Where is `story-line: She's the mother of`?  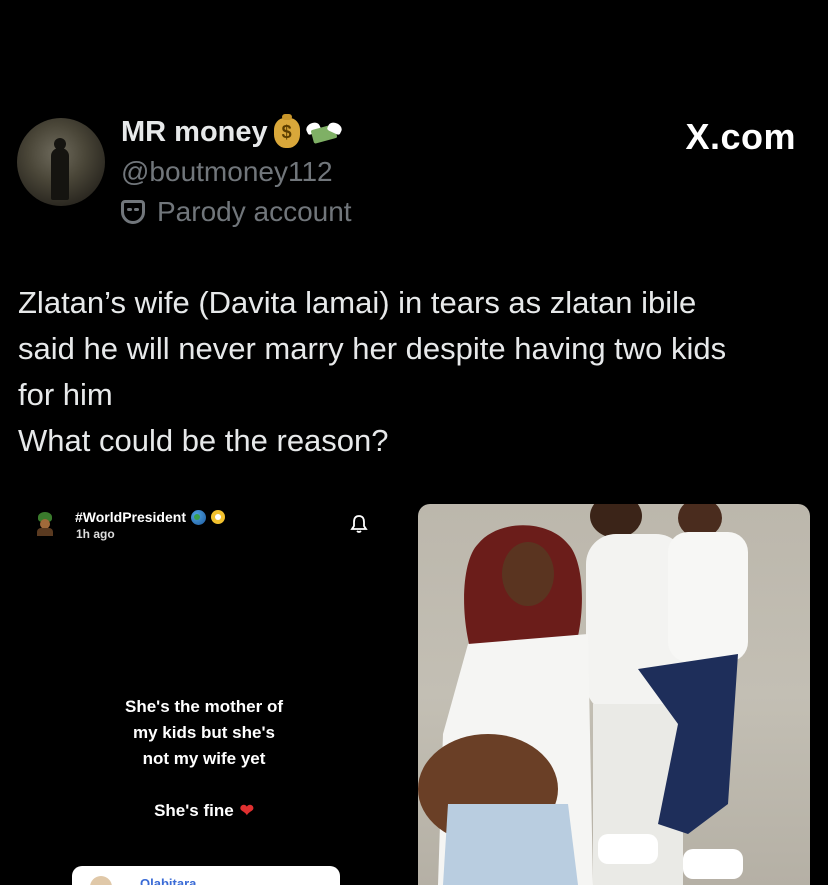 story-line: She's the mother of is located at coordinates (203, 706).